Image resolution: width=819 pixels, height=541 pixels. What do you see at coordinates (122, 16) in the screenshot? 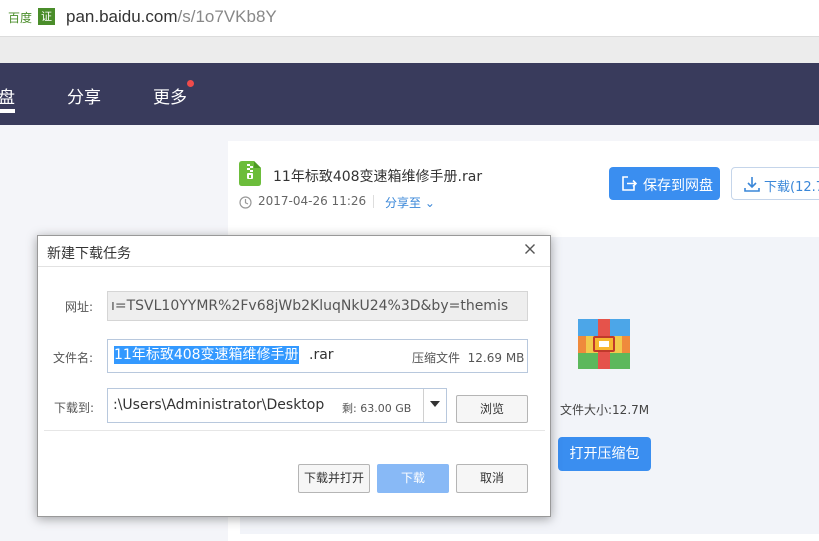
I see `url-host: pan.baidu.com` at bounding box center [122, 16].